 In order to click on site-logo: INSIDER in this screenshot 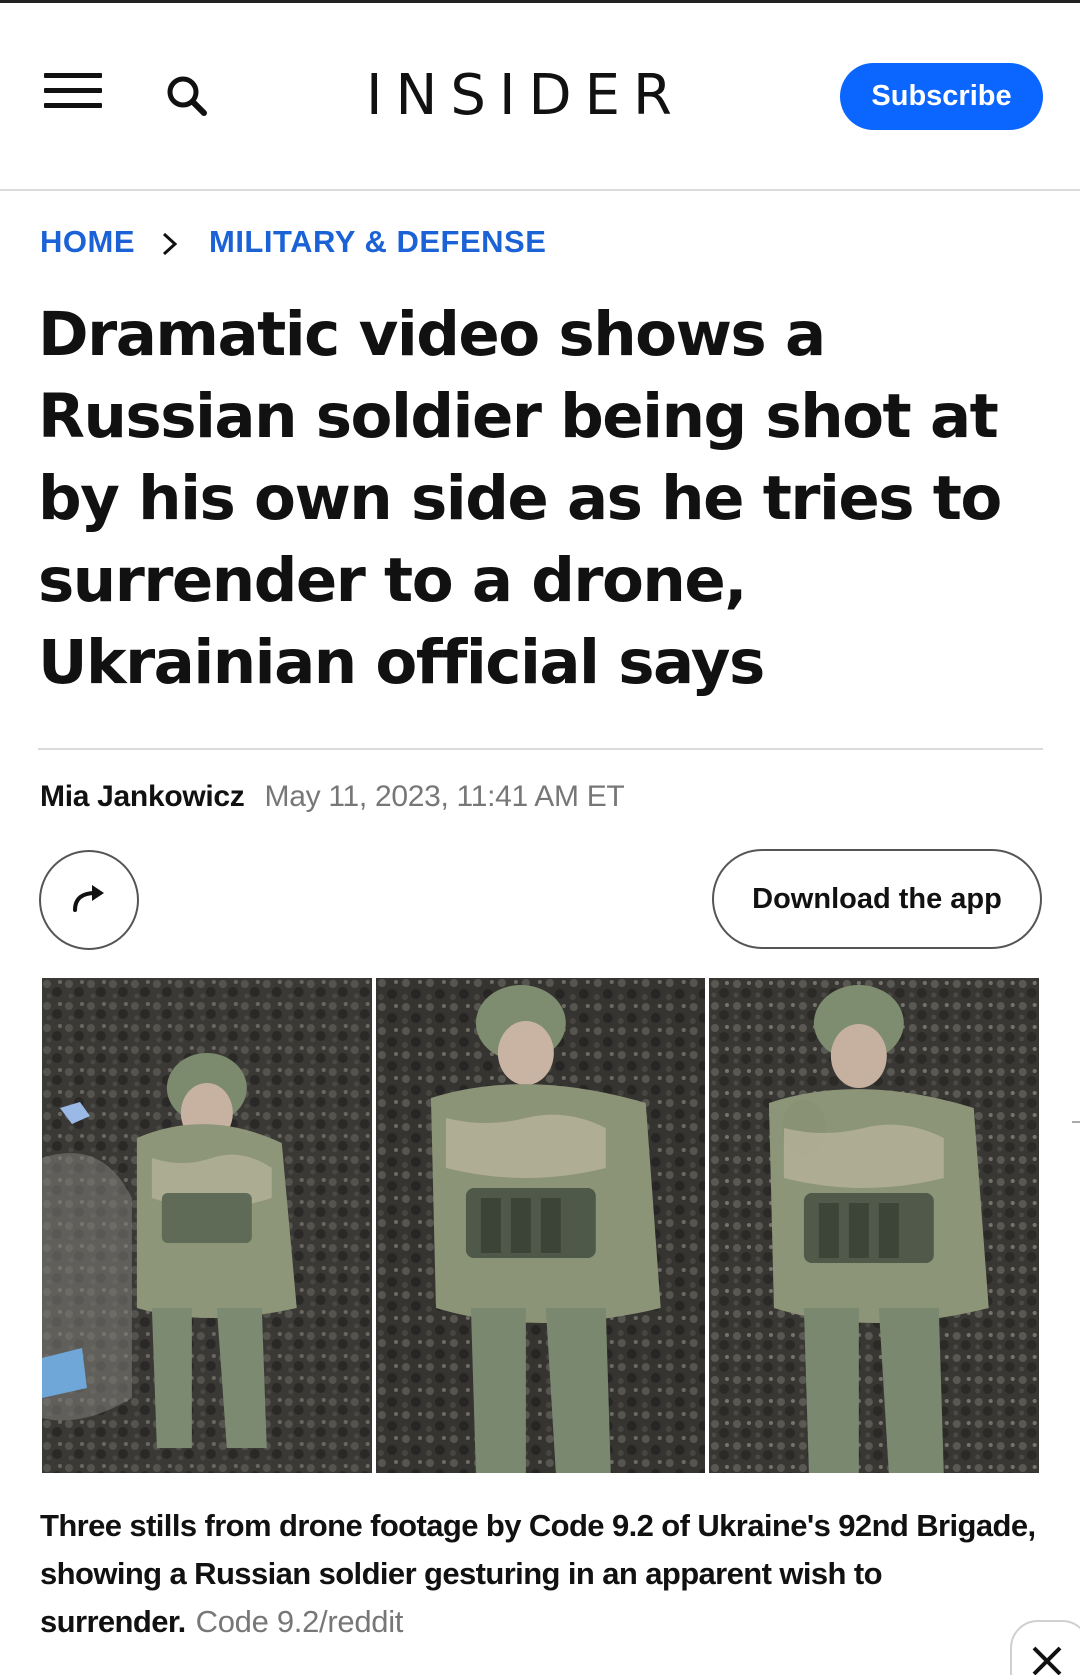, I will do `click(531, 96)`.